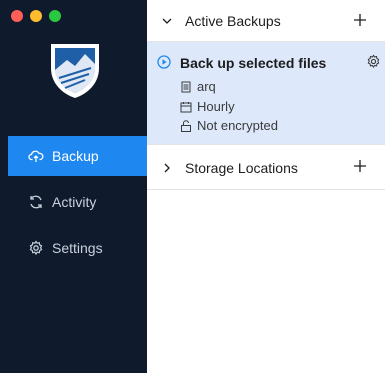 The width and height of the screenshot is (385, 373). I want to click on chevron-down-icon, so click(167, 21).